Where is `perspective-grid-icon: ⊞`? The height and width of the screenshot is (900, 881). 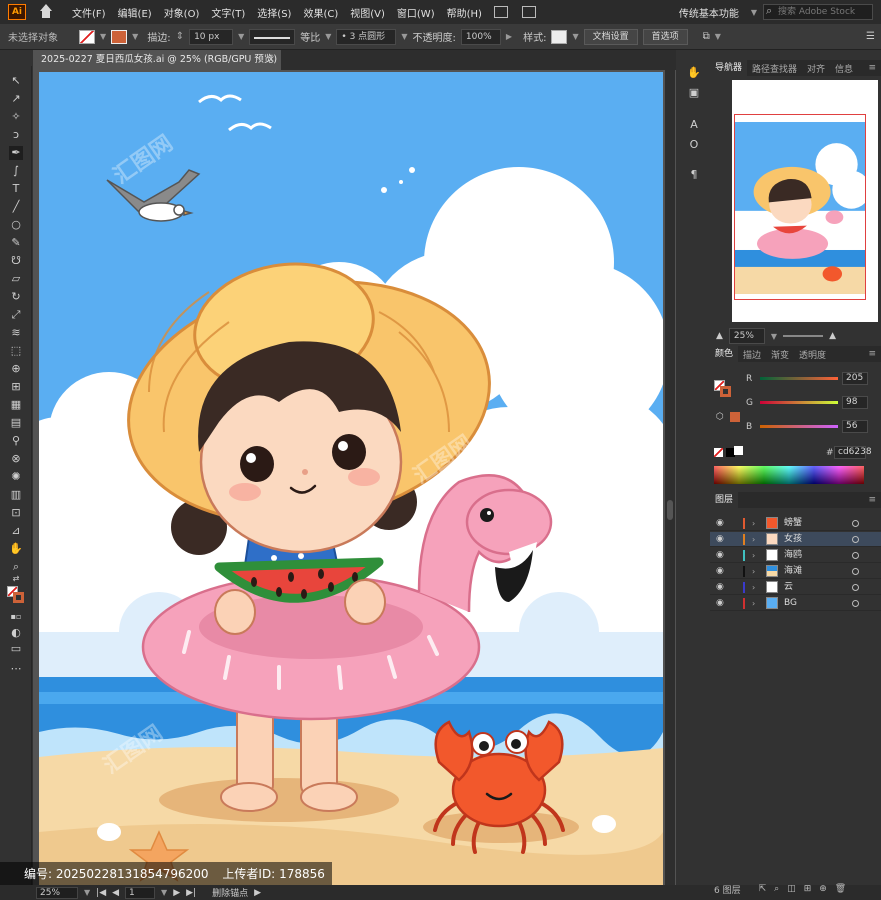 perspective-grid-icon: ⊞ is located at coordinates (16, 387).